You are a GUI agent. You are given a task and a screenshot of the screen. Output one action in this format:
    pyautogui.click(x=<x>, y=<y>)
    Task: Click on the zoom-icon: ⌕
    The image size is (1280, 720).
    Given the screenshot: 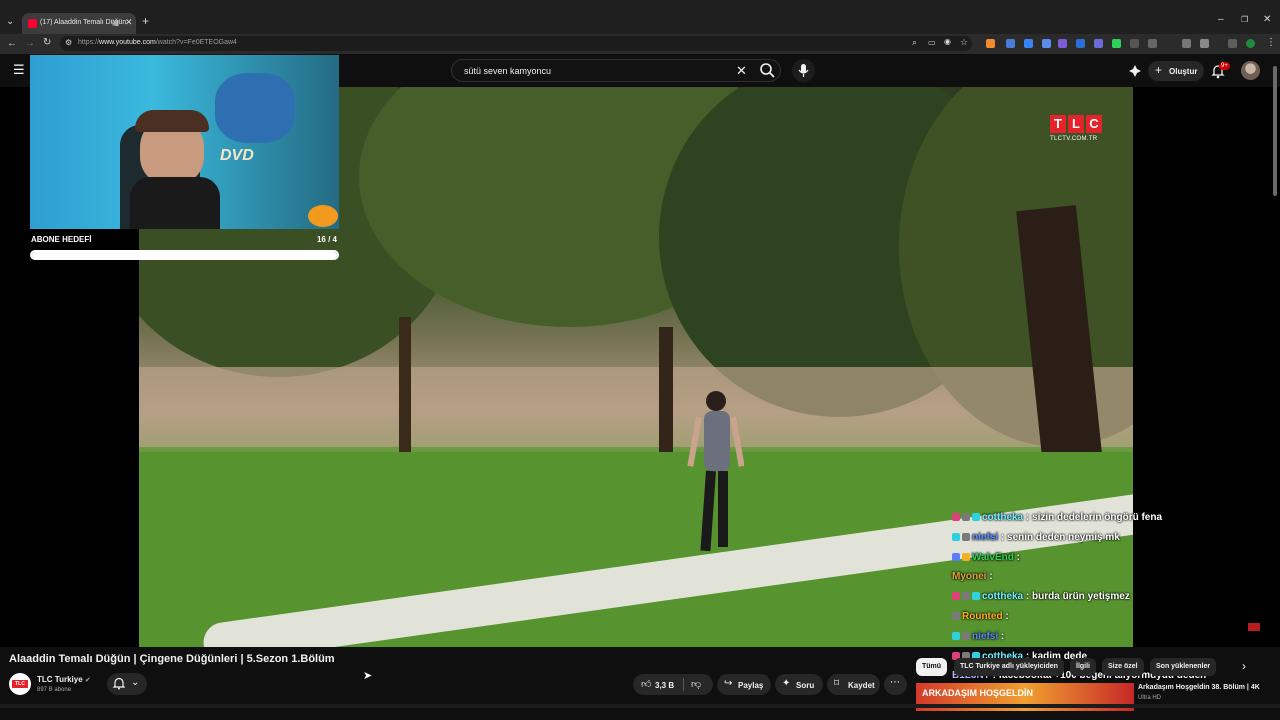 What is the action you would take?
    pyautogui.click(x=914, y=42)
    